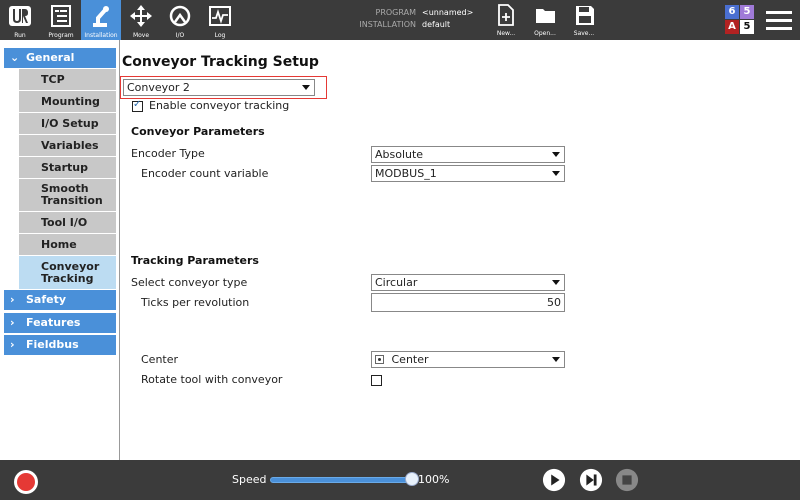 Image resolution: width=800 pixels, height=500 pixels. I want to click on sidebar-item-label: I/O Setup, so click(70, 123).